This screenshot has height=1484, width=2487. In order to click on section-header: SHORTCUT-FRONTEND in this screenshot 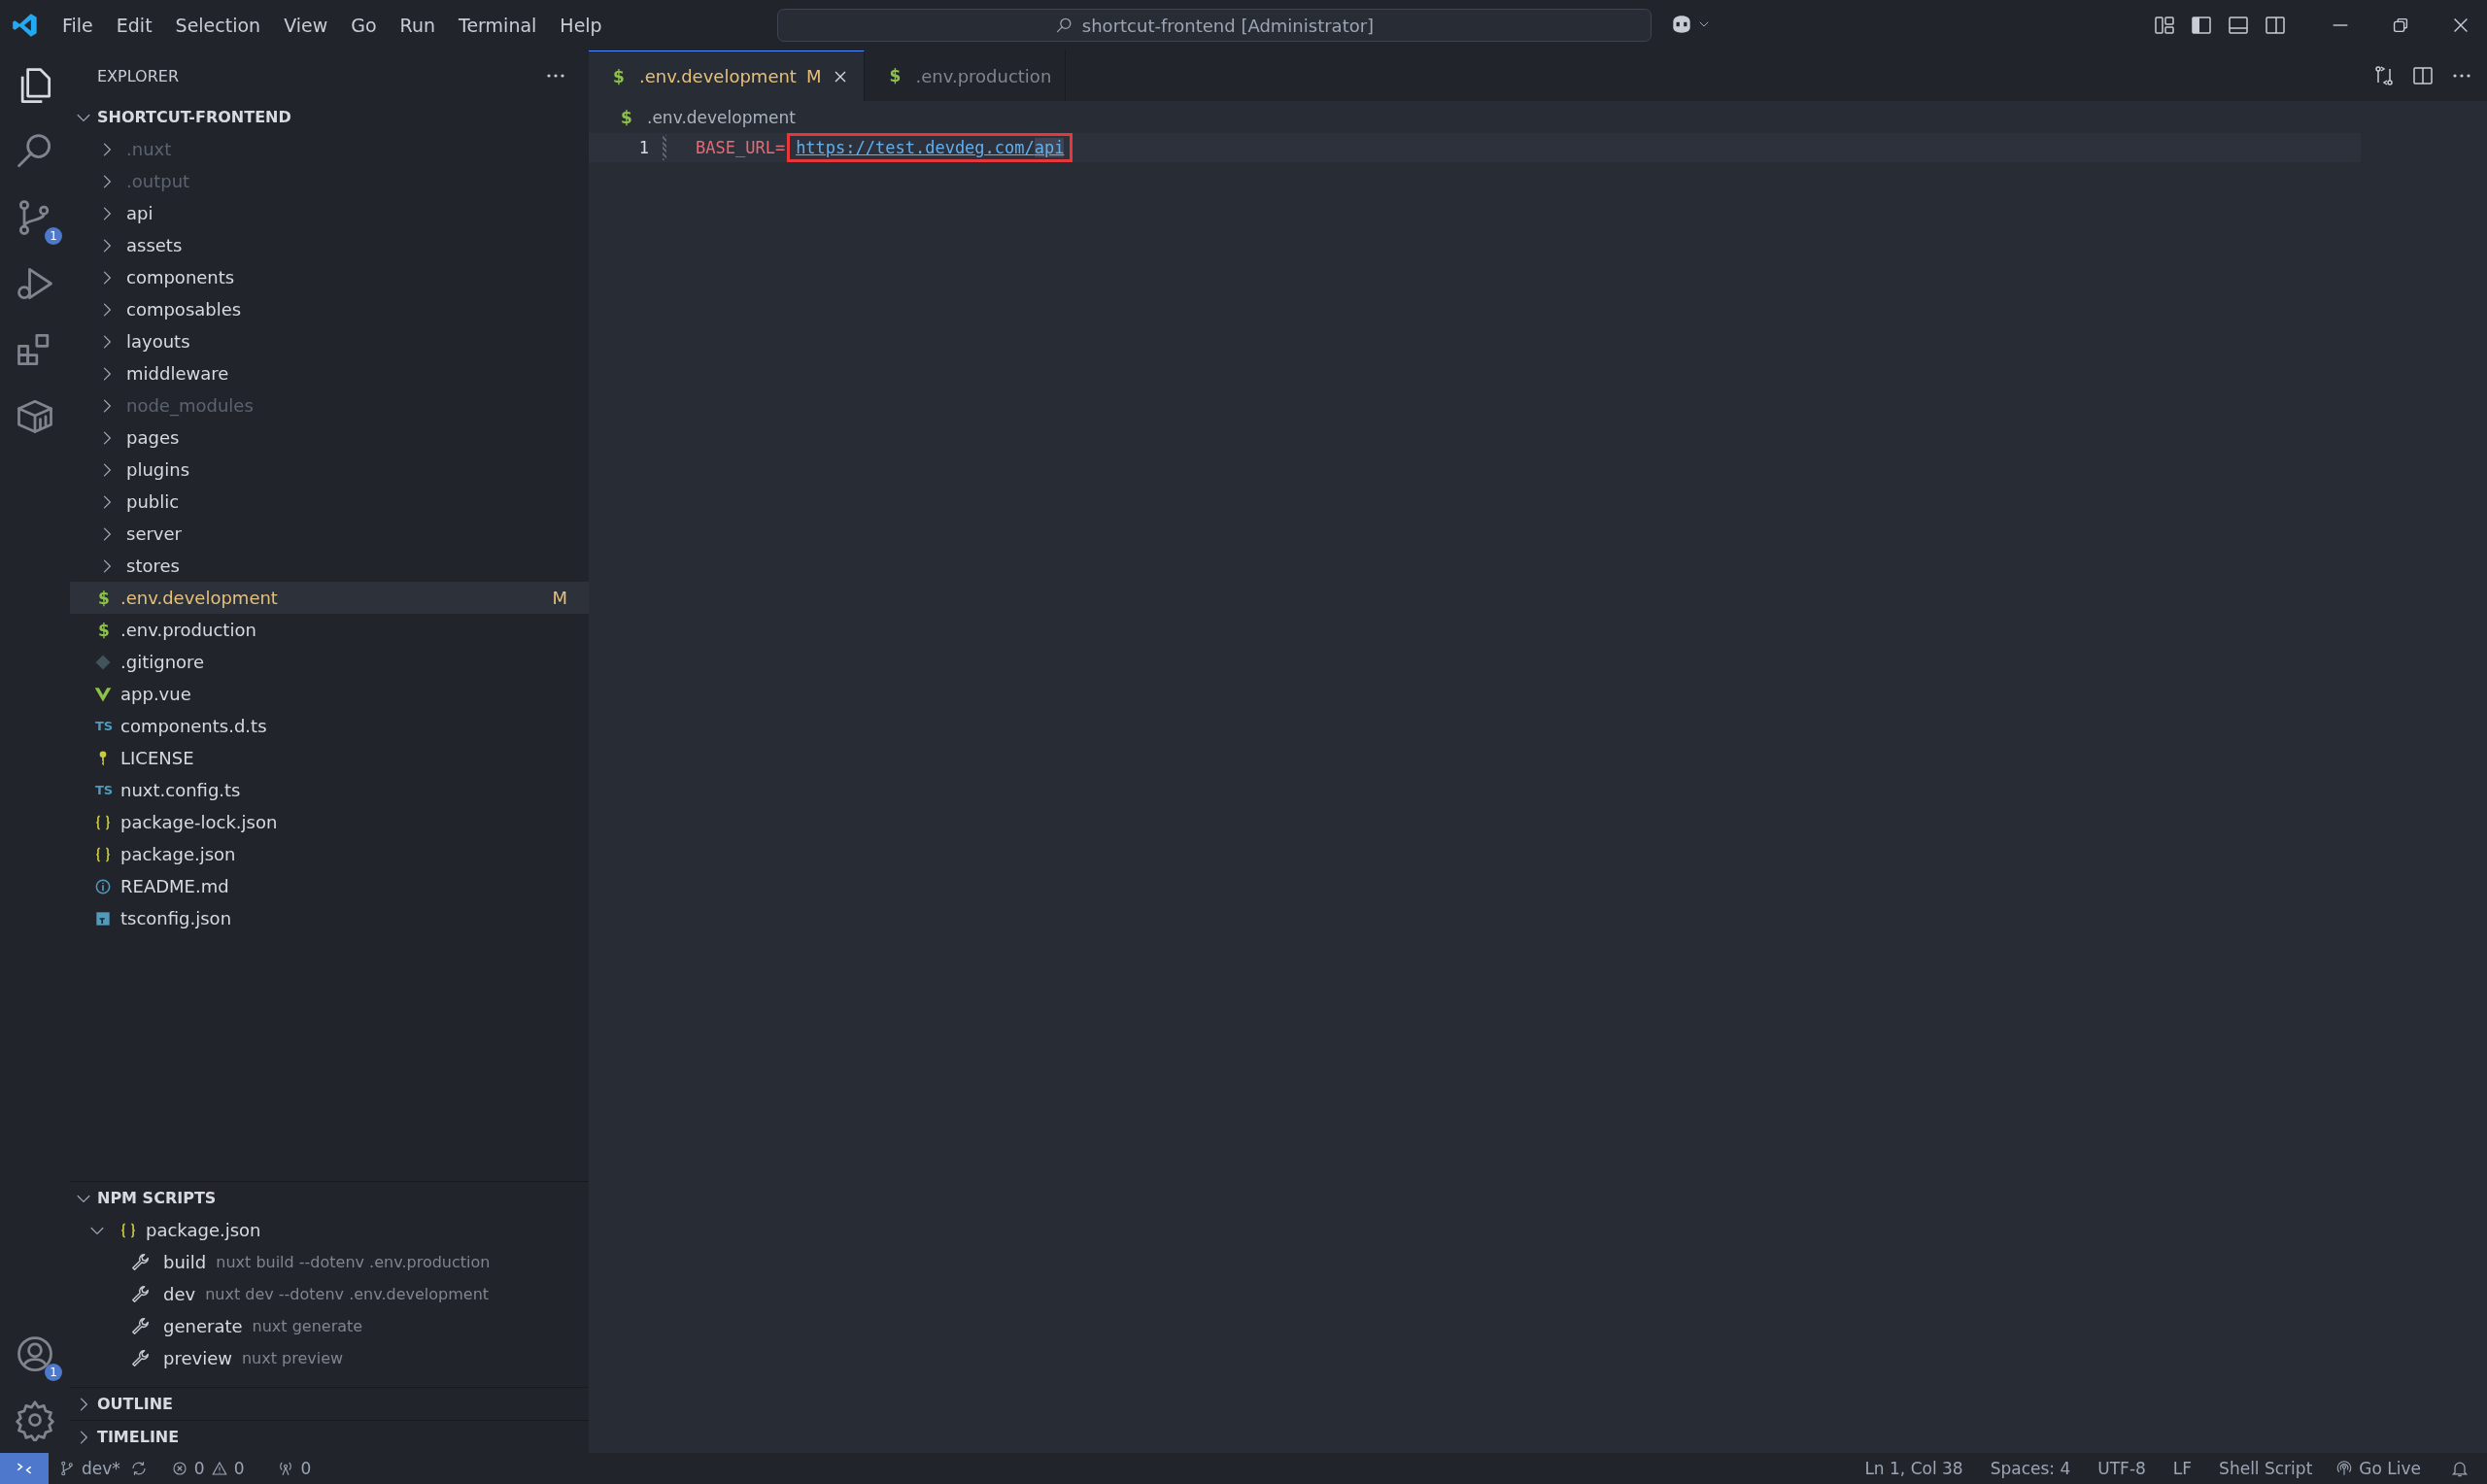, I will do `click(194, 117)`.